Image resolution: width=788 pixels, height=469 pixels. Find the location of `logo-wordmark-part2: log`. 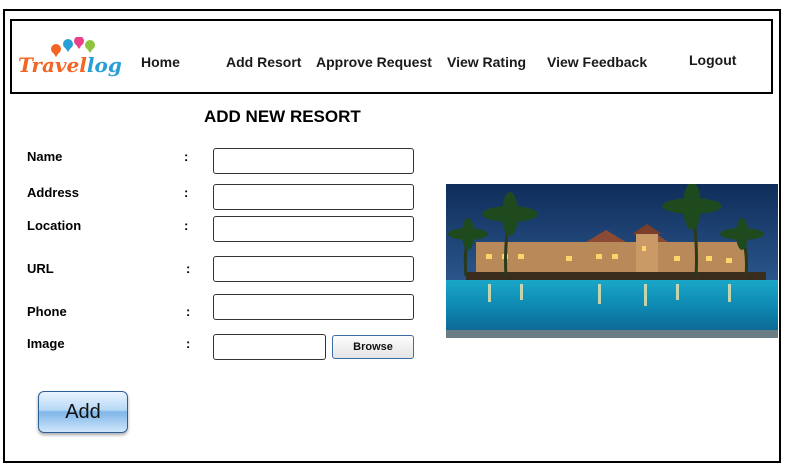

logo-wordmark-part2: log is located at coordinates (104, 65).